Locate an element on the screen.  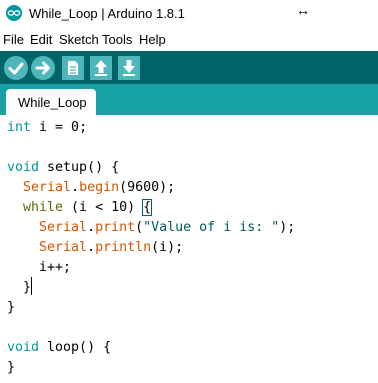
open-button is located at coordinates (101, 68).